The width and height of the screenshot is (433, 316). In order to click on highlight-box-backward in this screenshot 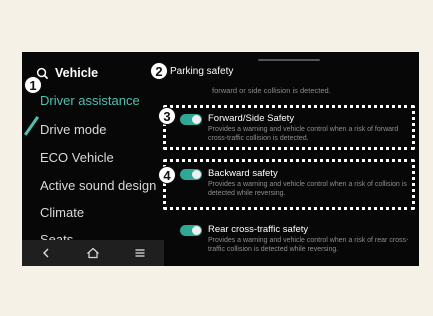, I will do `click(289, 184)`.